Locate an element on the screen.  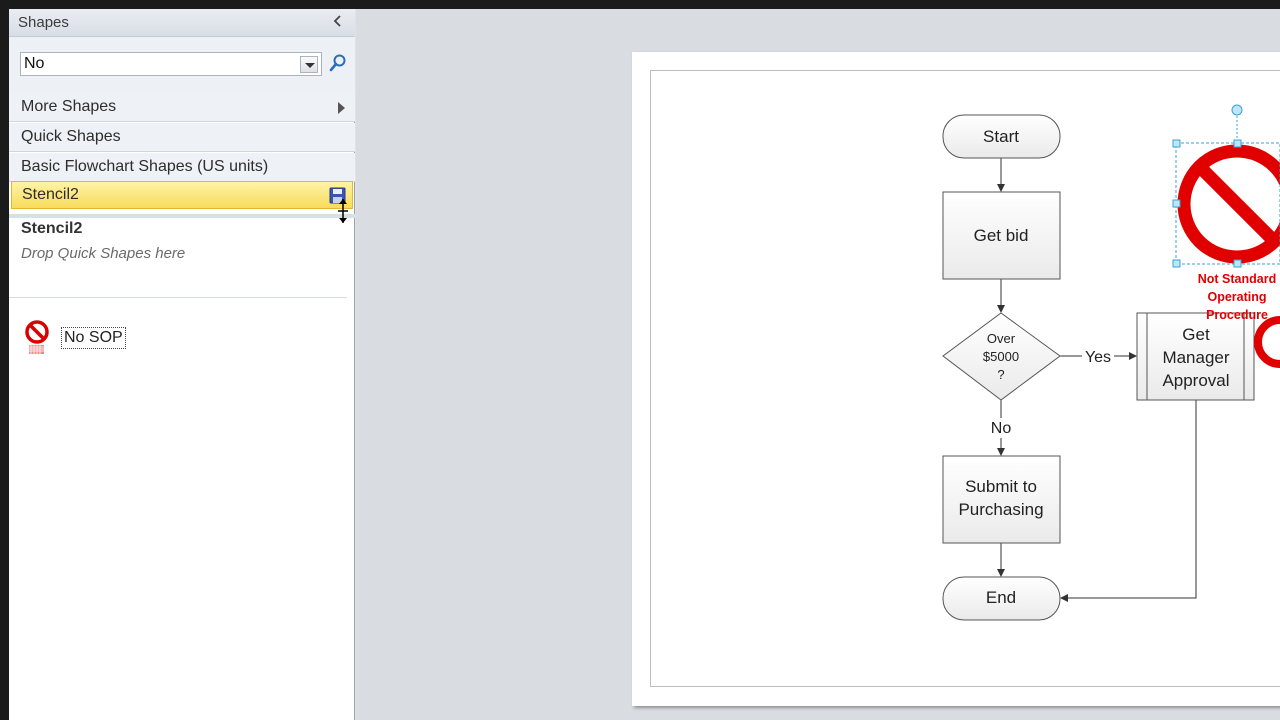
approval-label-line1: Get is located at coordinates (1196, 334).